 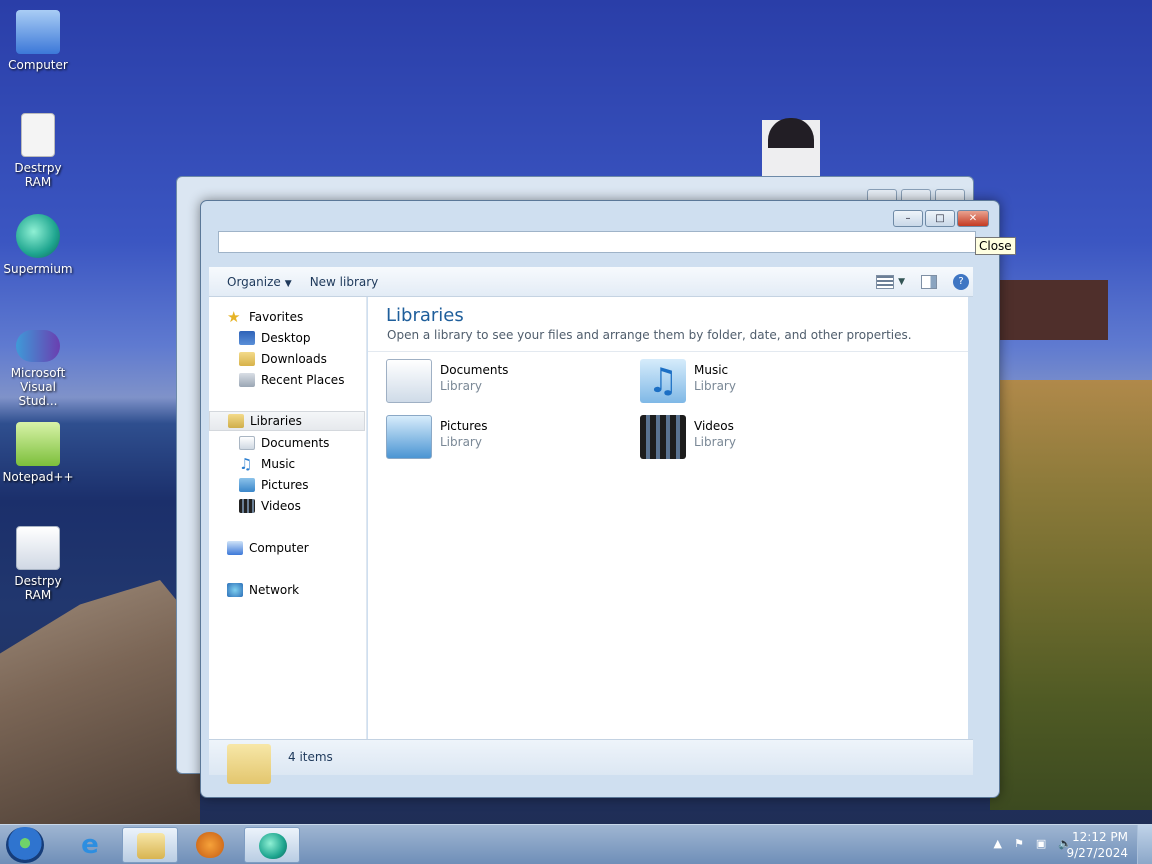 I want to click on clock: 12:12 PM 9/27/2024, so click(x=1097, y=845).